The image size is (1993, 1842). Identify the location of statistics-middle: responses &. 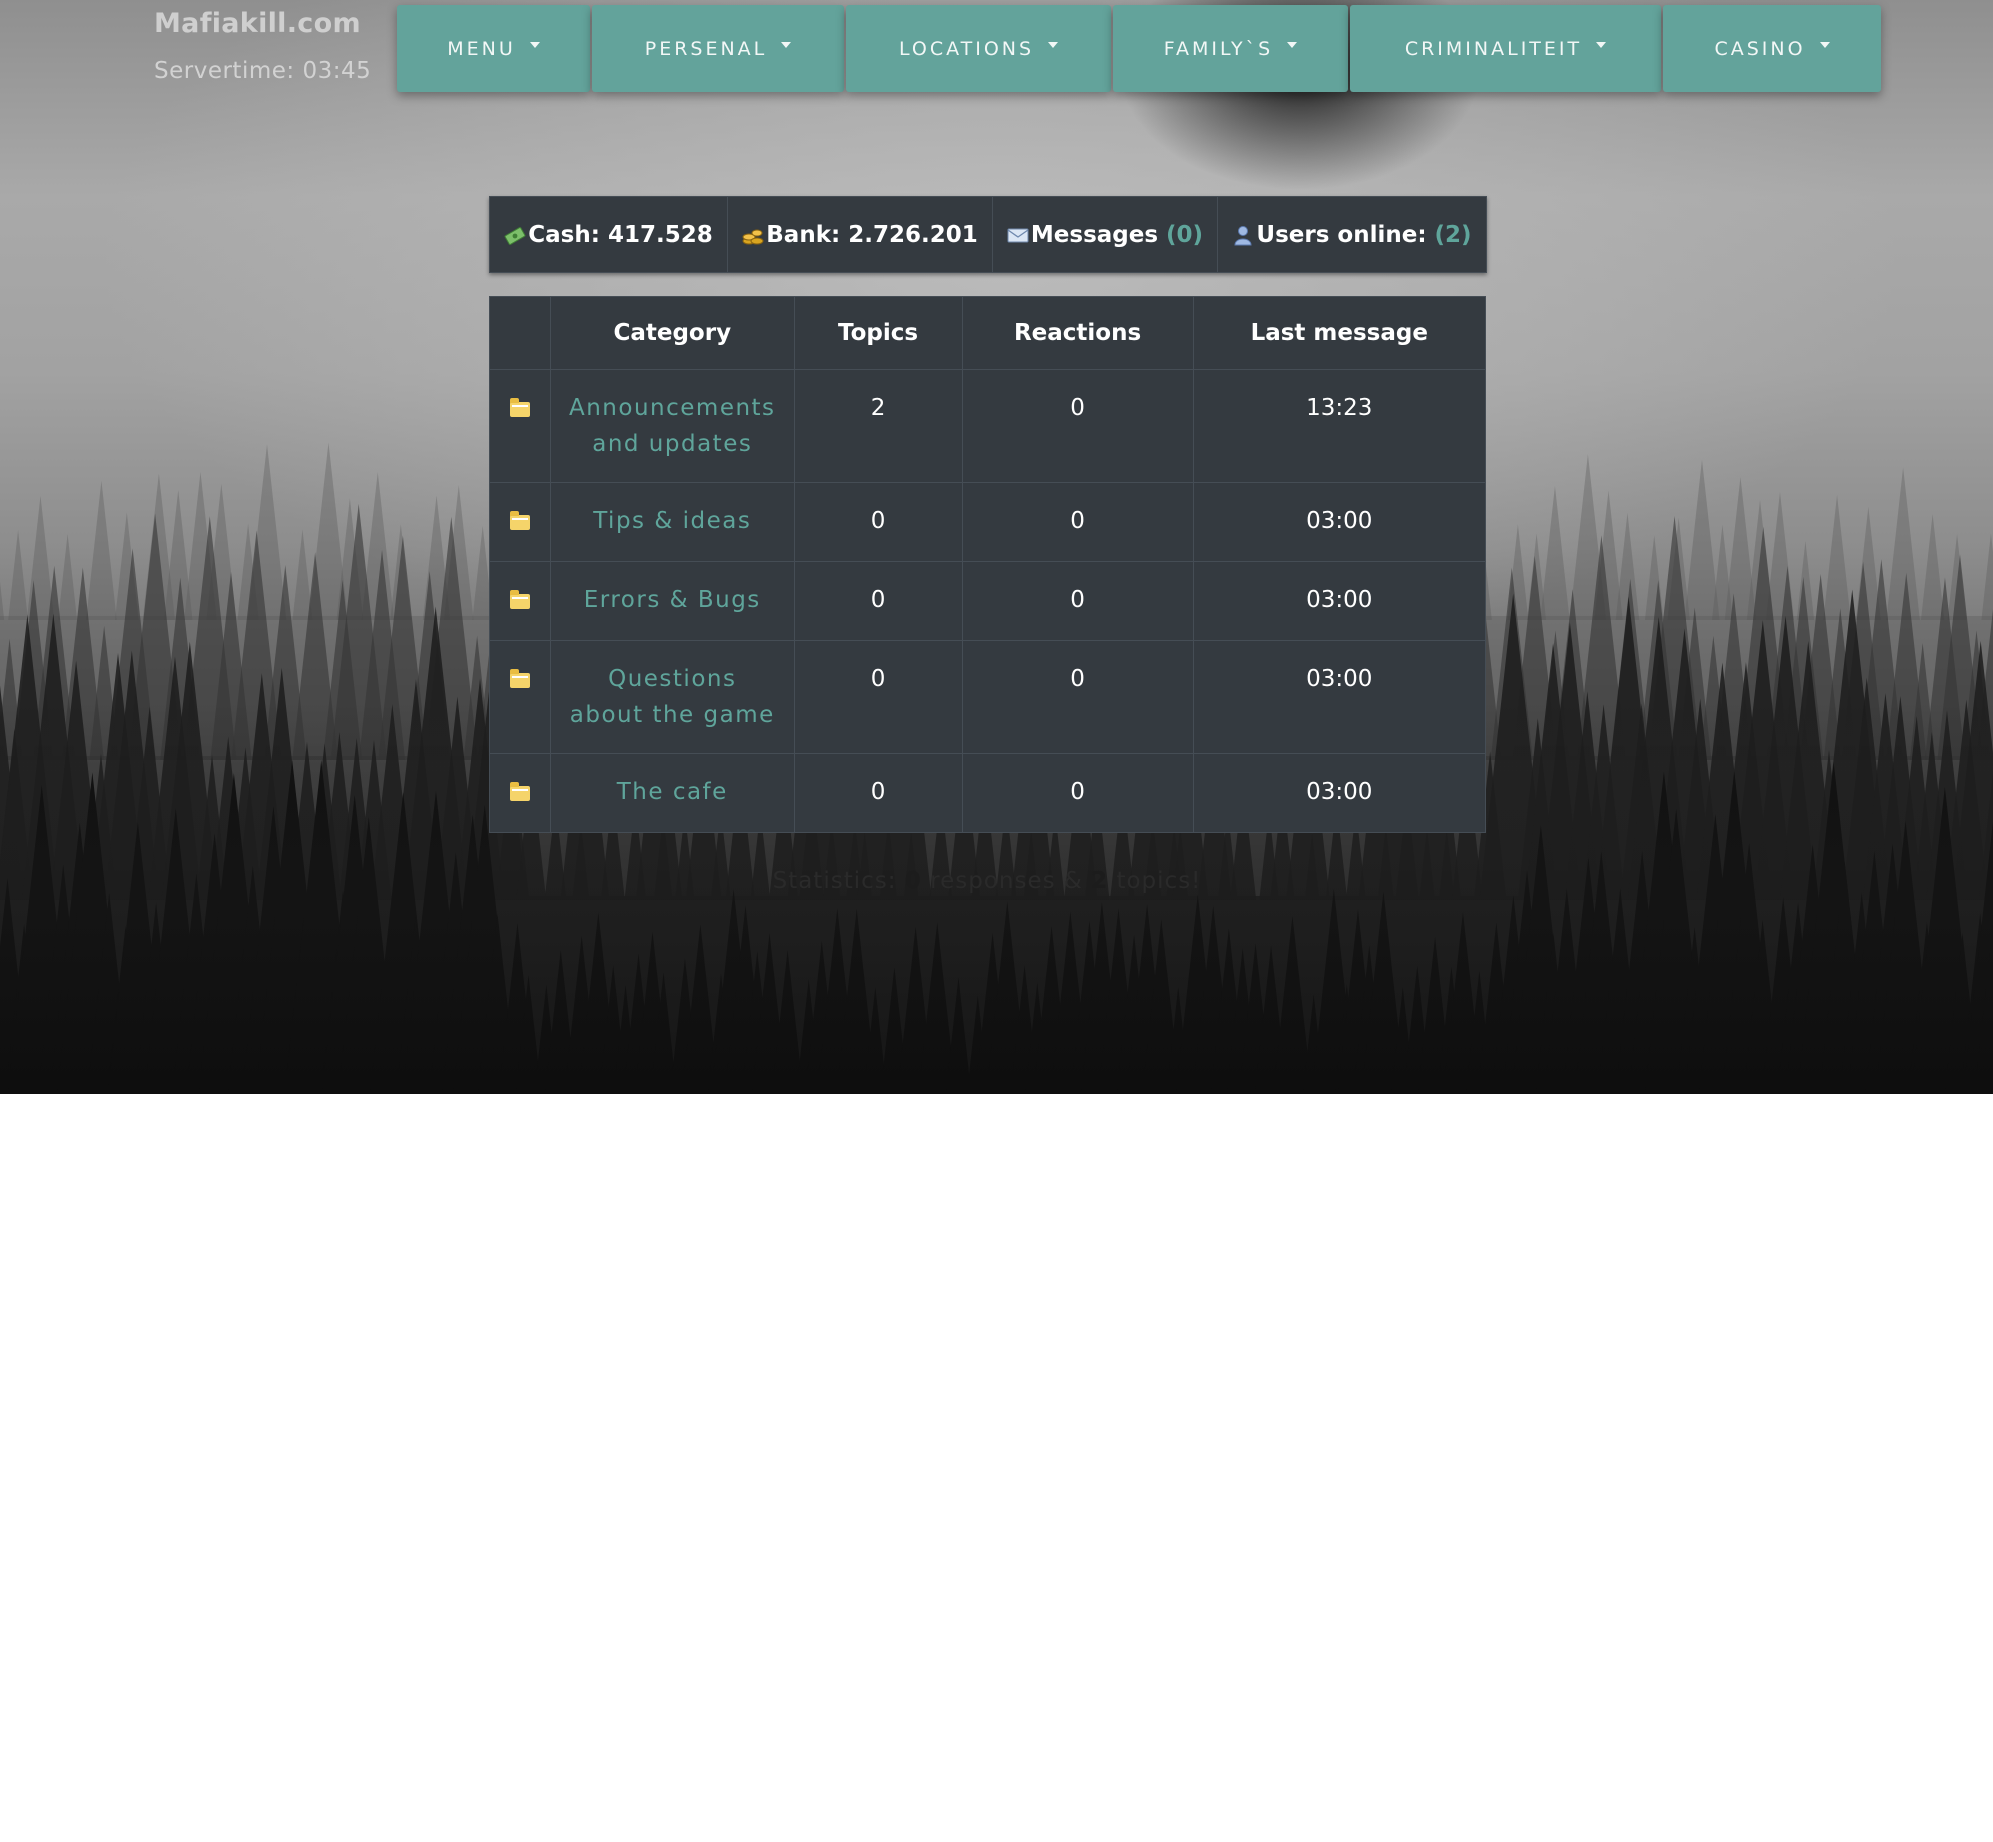
(1006, 881).